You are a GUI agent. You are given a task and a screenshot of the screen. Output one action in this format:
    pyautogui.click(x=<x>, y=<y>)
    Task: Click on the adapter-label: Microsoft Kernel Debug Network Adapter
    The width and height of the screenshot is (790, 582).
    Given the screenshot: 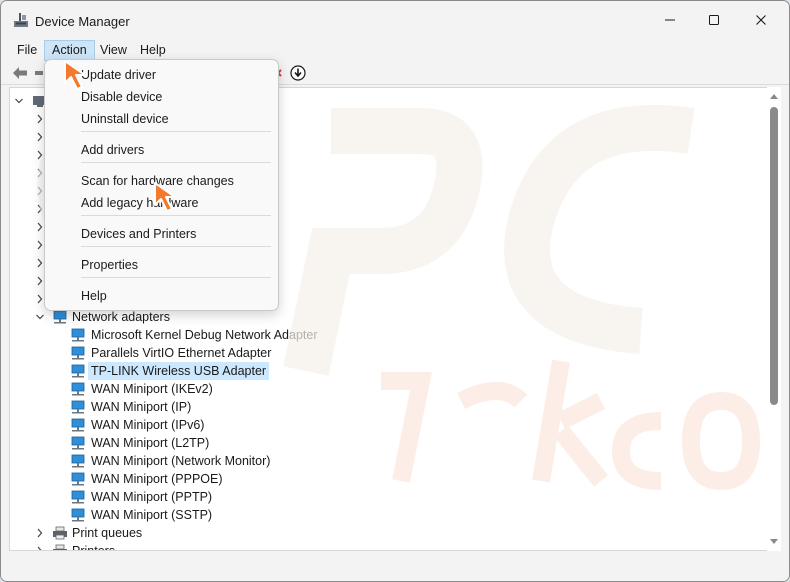 What is the action you would take?
    pyautogui.click(x=204, y=335)
    